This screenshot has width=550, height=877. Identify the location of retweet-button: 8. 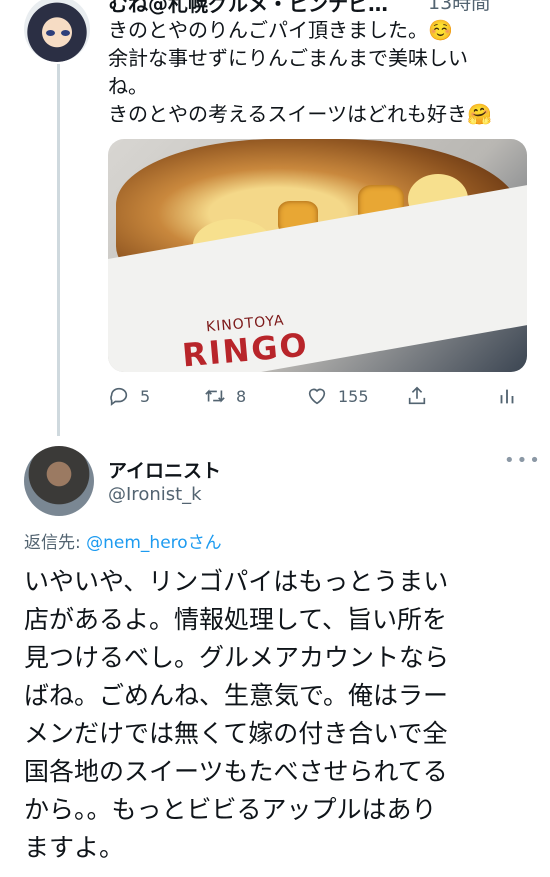
(225, 396).